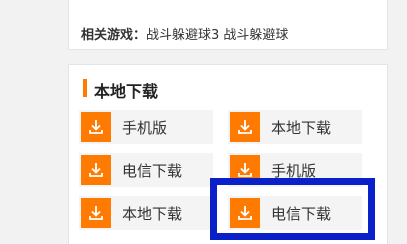 The image size is (407, 244). What do you see at coordinates (126, 91) in the screenshot?
I see `section-title: 本地下载` at bounding box center [126, 91].